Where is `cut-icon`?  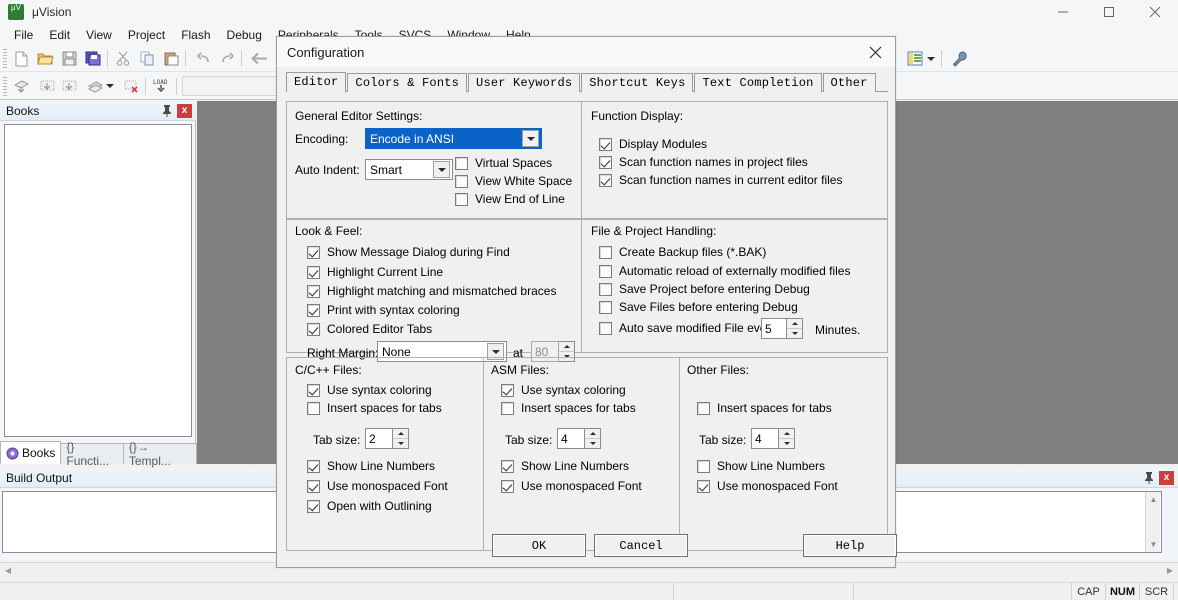
cut-icon is located at coordinates (123, 58).